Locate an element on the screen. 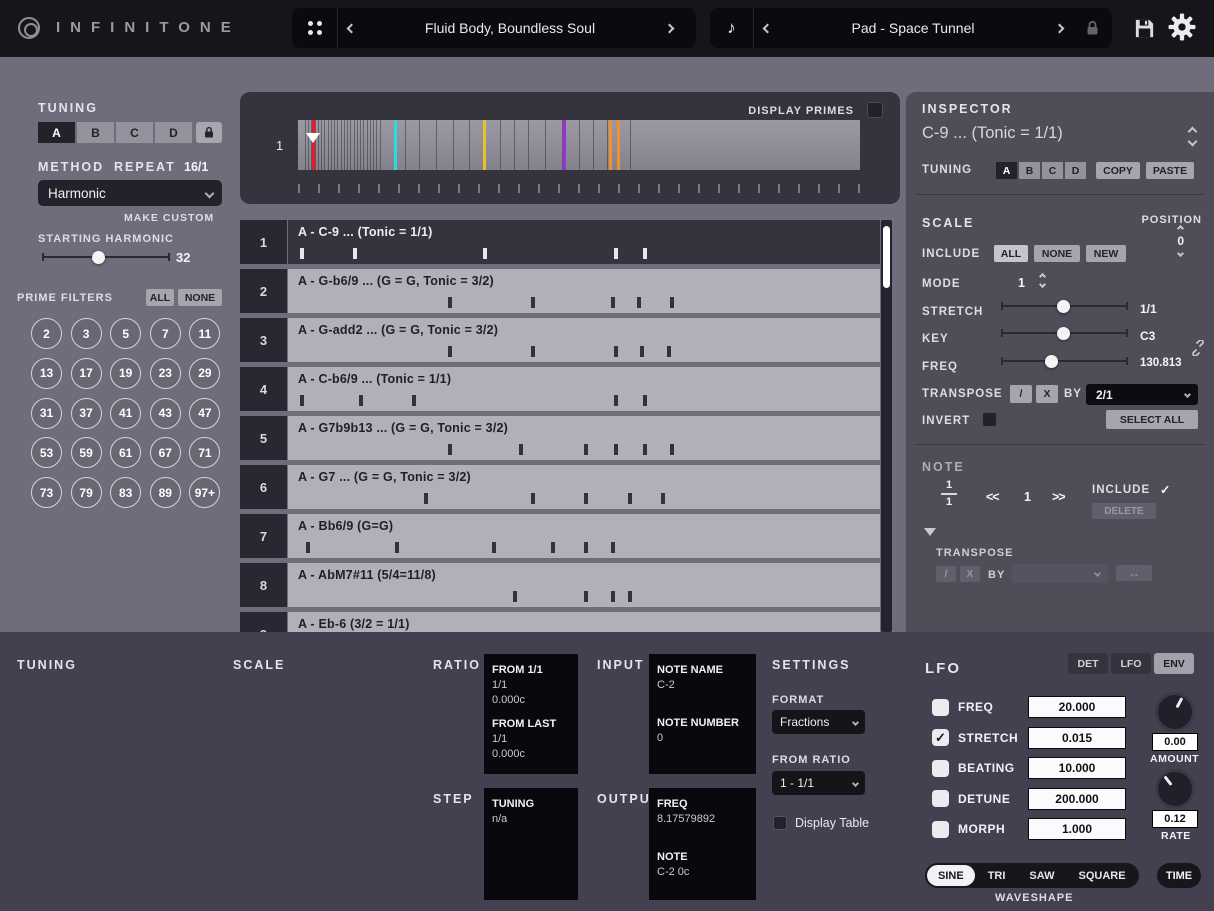  morph-checkbox is located at coordinates (940, 829).